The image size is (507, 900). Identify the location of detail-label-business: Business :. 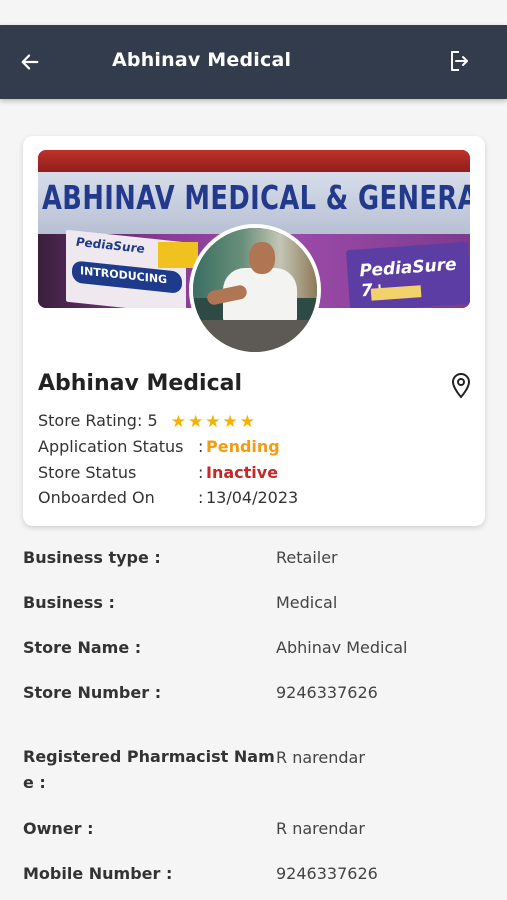
(69, 602).